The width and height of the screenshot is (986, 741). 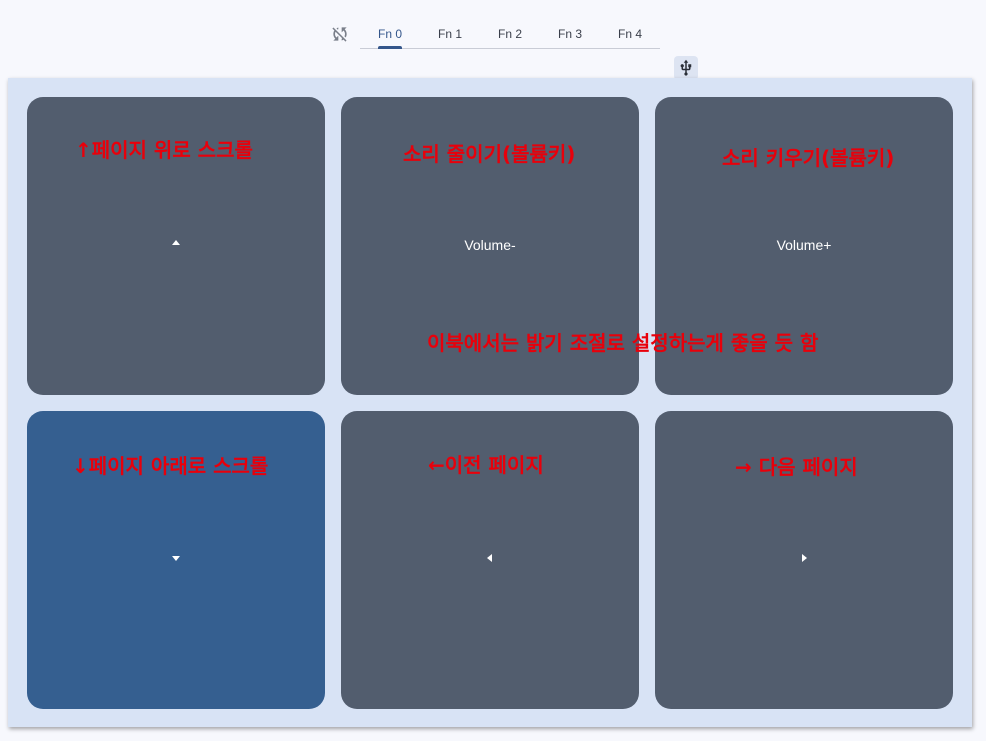 What do you see at coordinates (804, 245) in the screenshot?
I see `key-label: Volume+` at bounding box center [804, 245].